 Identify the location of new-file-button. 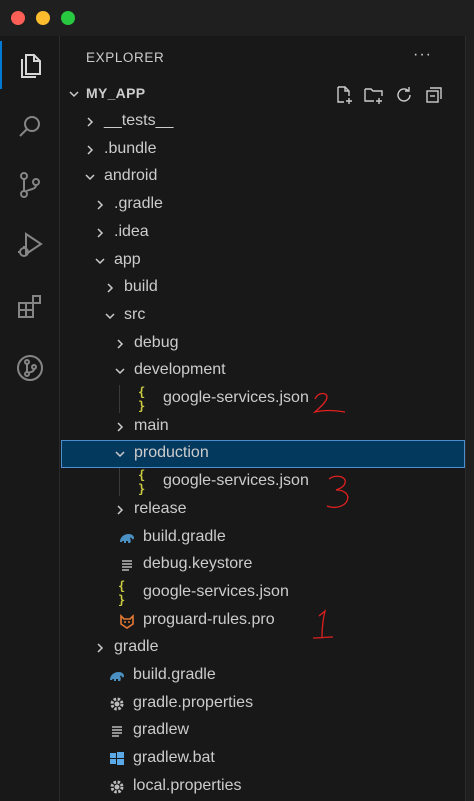
(344, 95).